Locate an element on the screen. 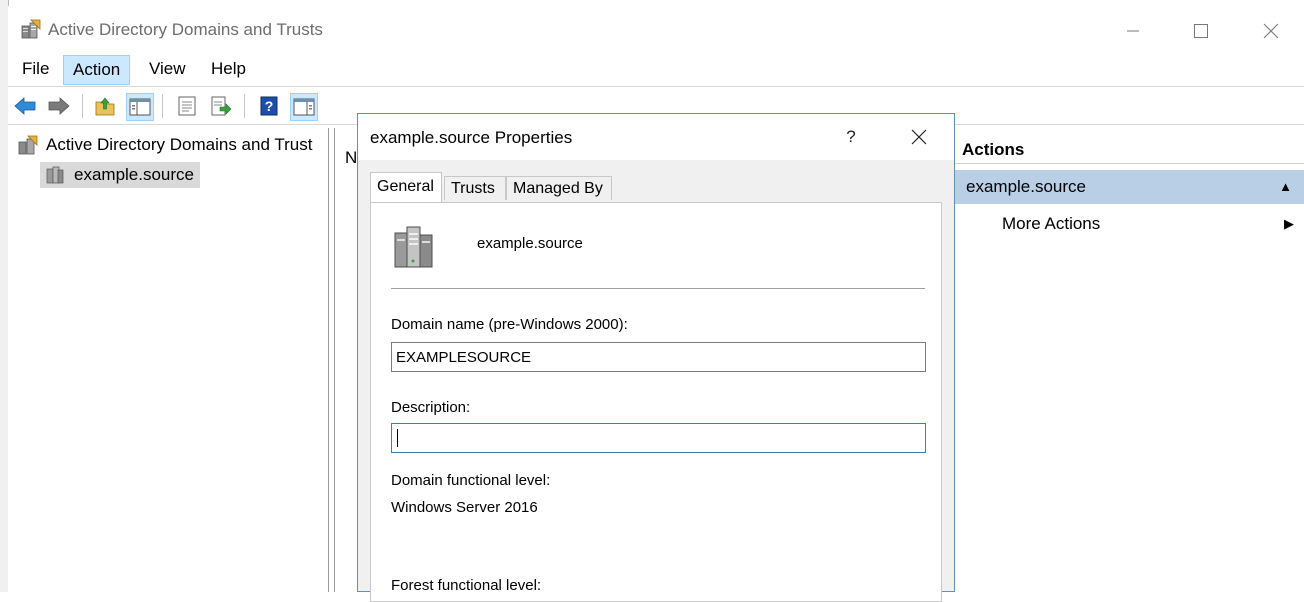  maximize-icon is located at coordinates (1201, 31).